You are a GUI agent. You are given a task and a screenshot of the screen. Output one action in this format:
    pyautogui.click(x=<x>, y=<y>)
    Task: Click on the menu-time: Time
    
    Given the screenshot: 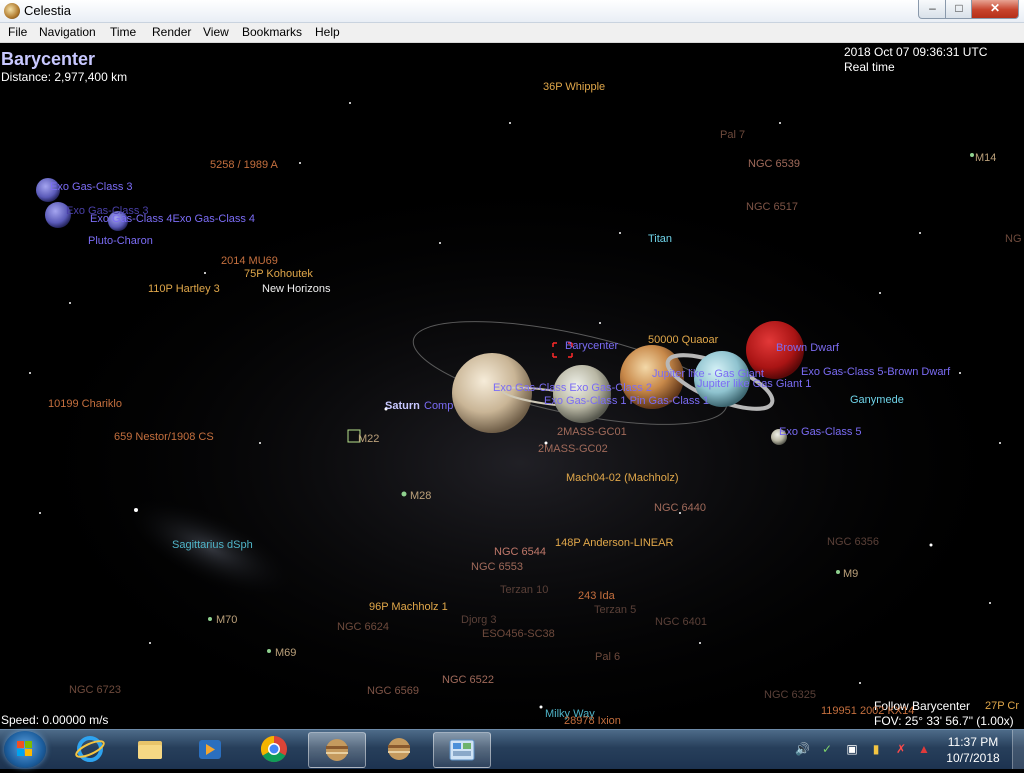 What is the action you would take?
    pyautogui.click(x=123, y=32)
    